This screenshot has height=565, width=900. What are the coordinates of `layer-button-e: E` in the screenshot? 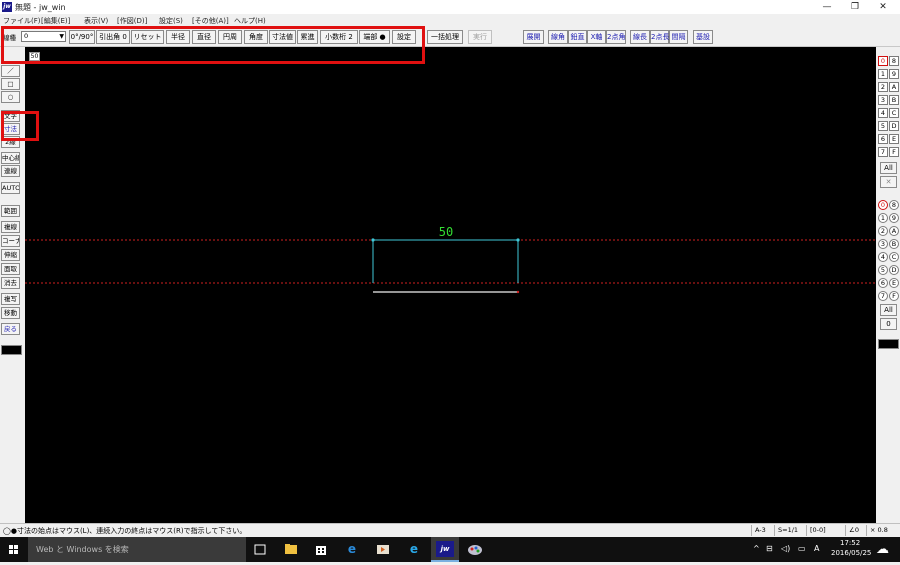 It's located at (894, 139).